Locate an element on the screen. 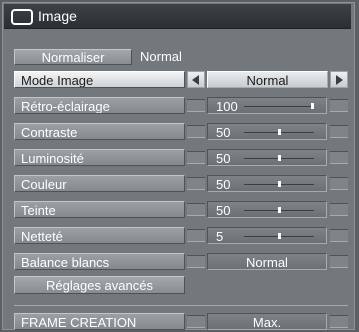 This screenshot has width=359, height=332. menu-row-label: Luminosité is located at coordinates (99, 157).